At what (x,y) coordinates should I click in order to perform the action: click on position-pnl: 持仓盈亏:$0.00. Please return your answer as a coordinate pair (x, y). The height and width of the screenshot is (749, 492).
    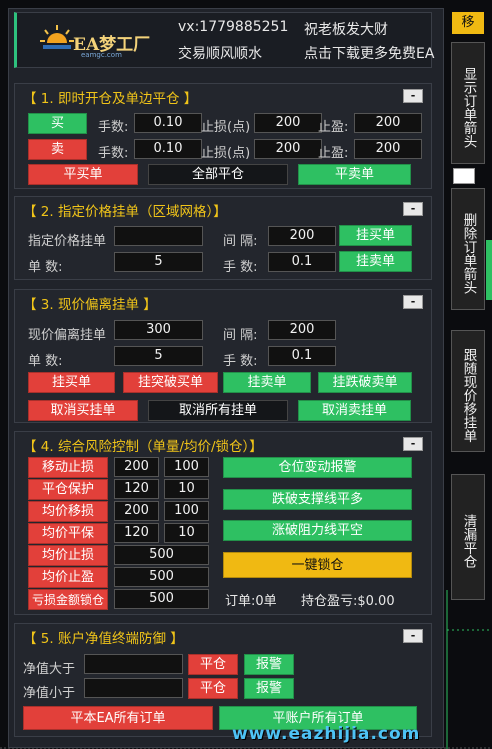
    Looking at the image, I should click on (348, 601).